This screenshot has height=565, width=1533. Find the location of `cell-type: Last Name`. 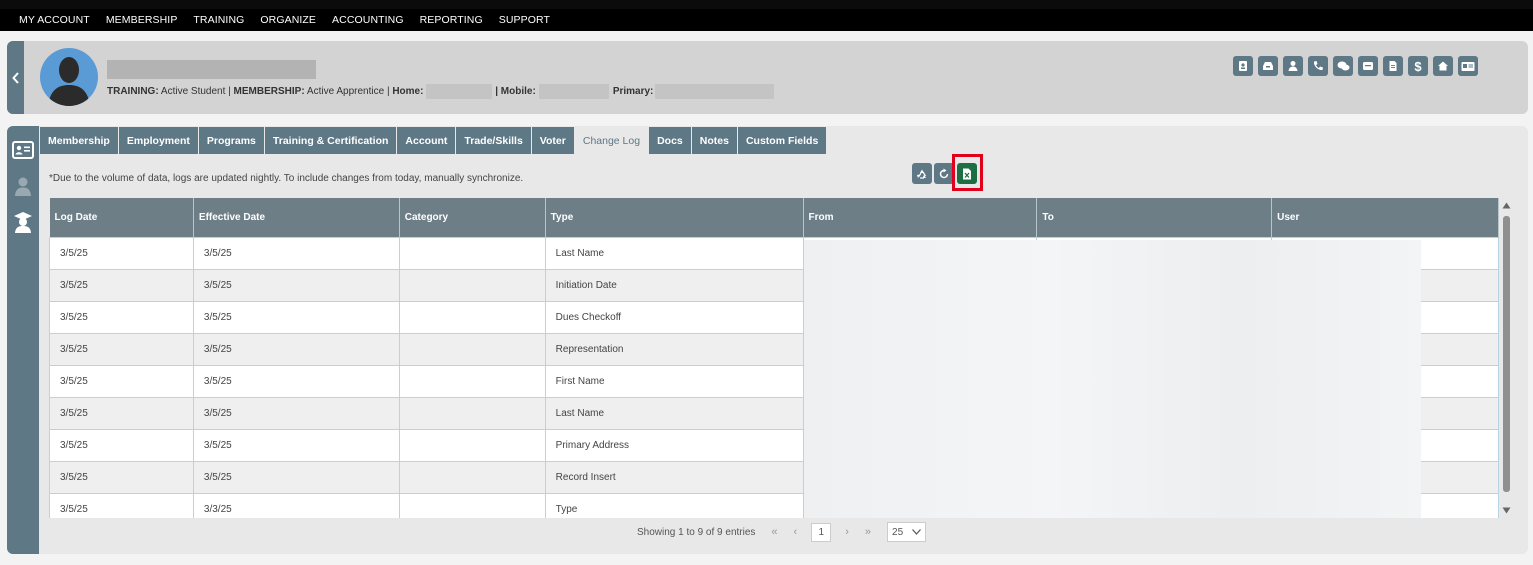

cell-type: Last Name is located at coordinates (674, 413).